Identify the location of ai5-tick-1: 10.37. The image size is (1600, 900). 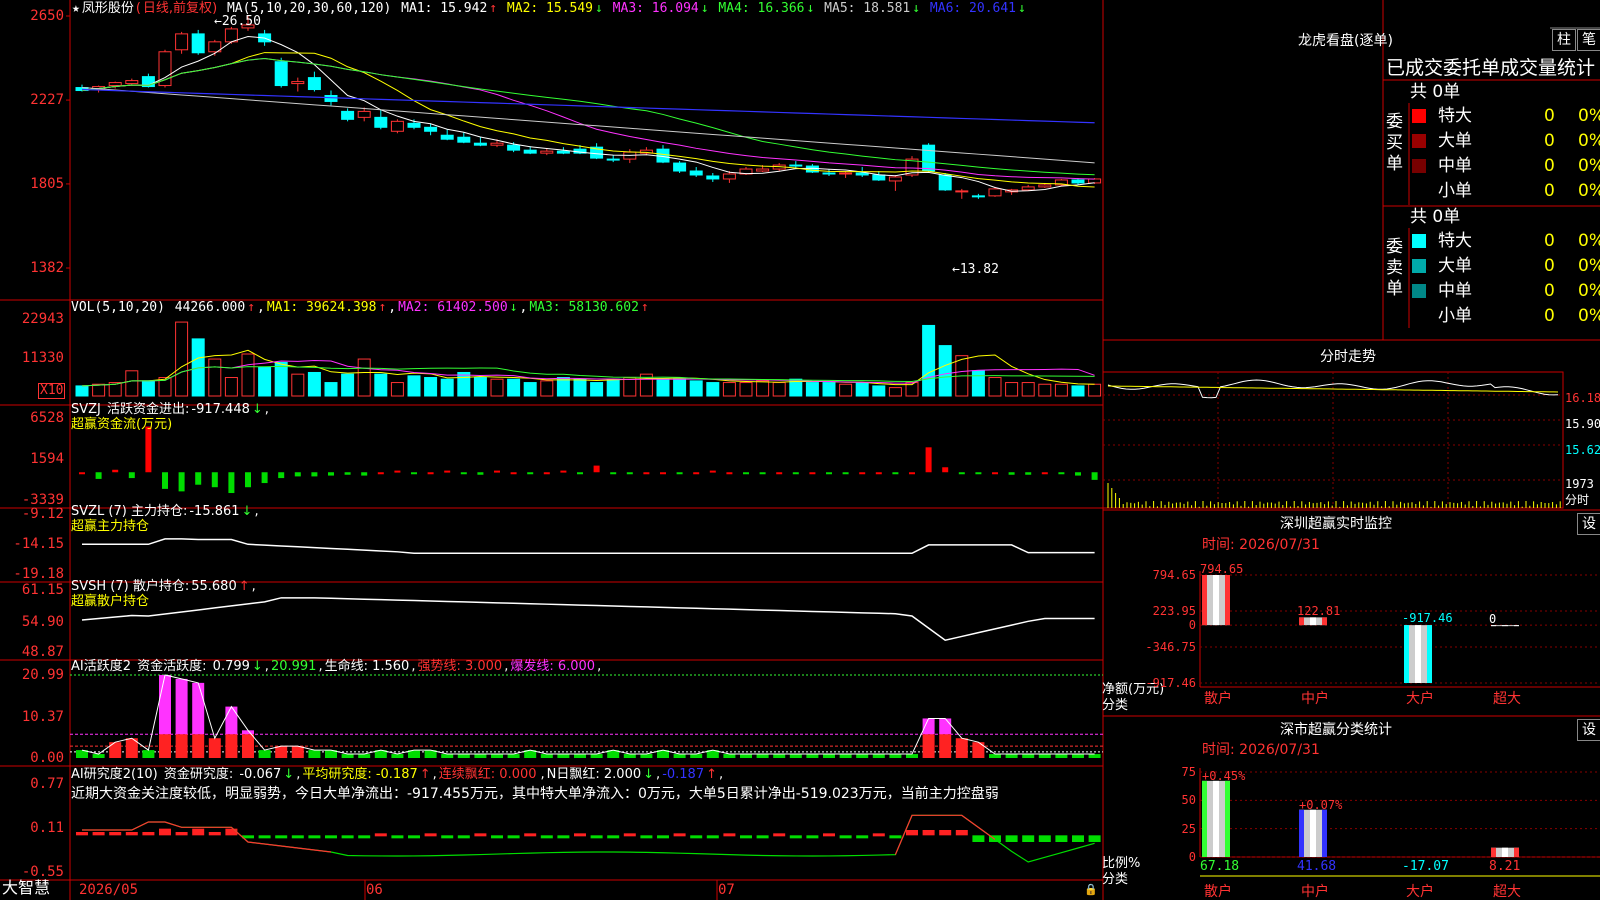
(42, 716).